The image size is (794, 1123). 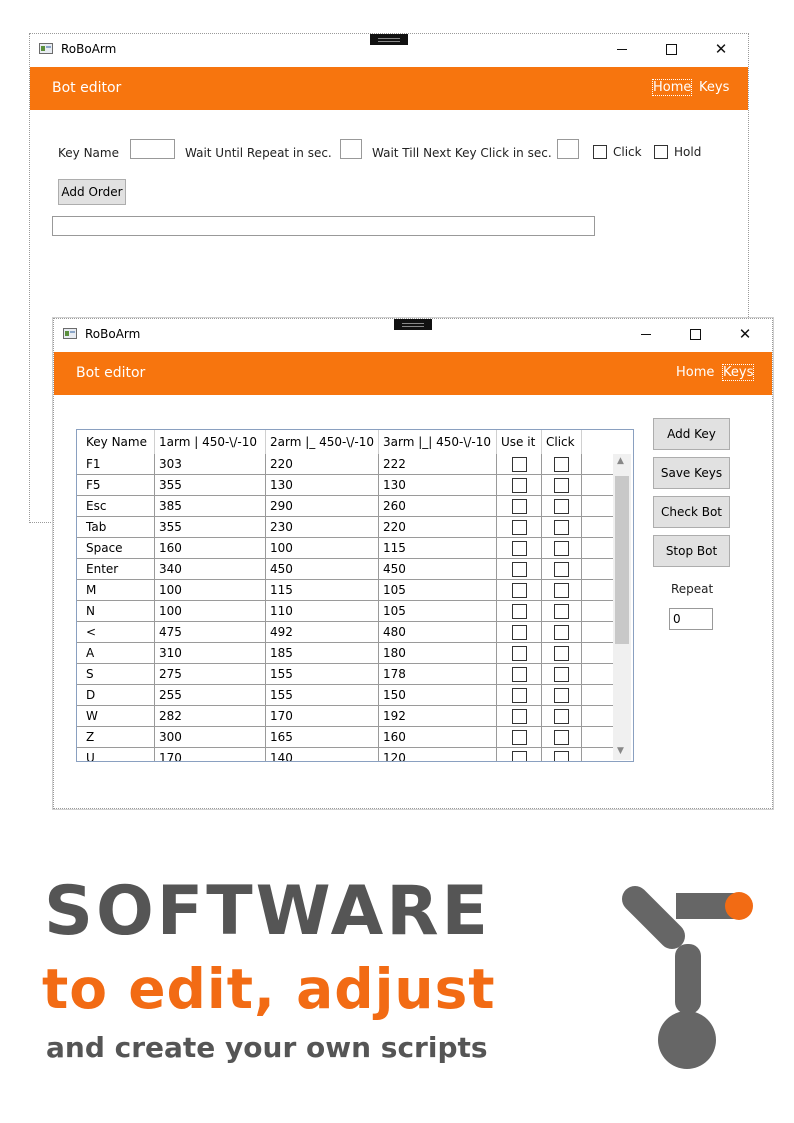 What do you see at coordinates (322, 632) in the screenshot?
I see `table-cell: 492` at bounding box center [322, 632].